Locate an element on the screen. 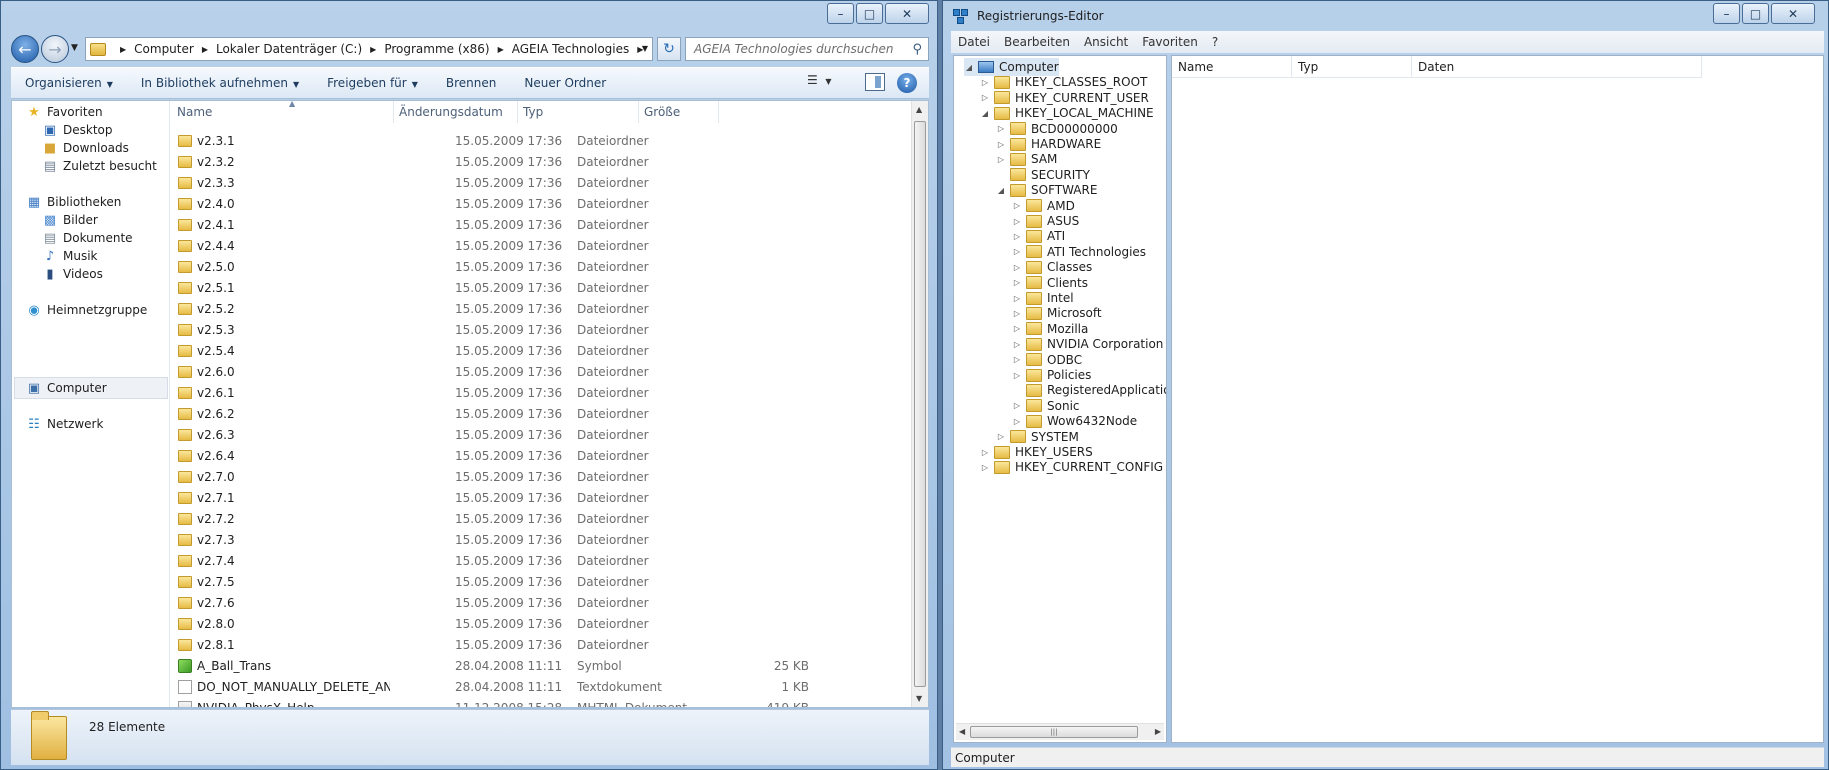  nav-downloads: ■ Downloads is located at coordinates (85, 148).